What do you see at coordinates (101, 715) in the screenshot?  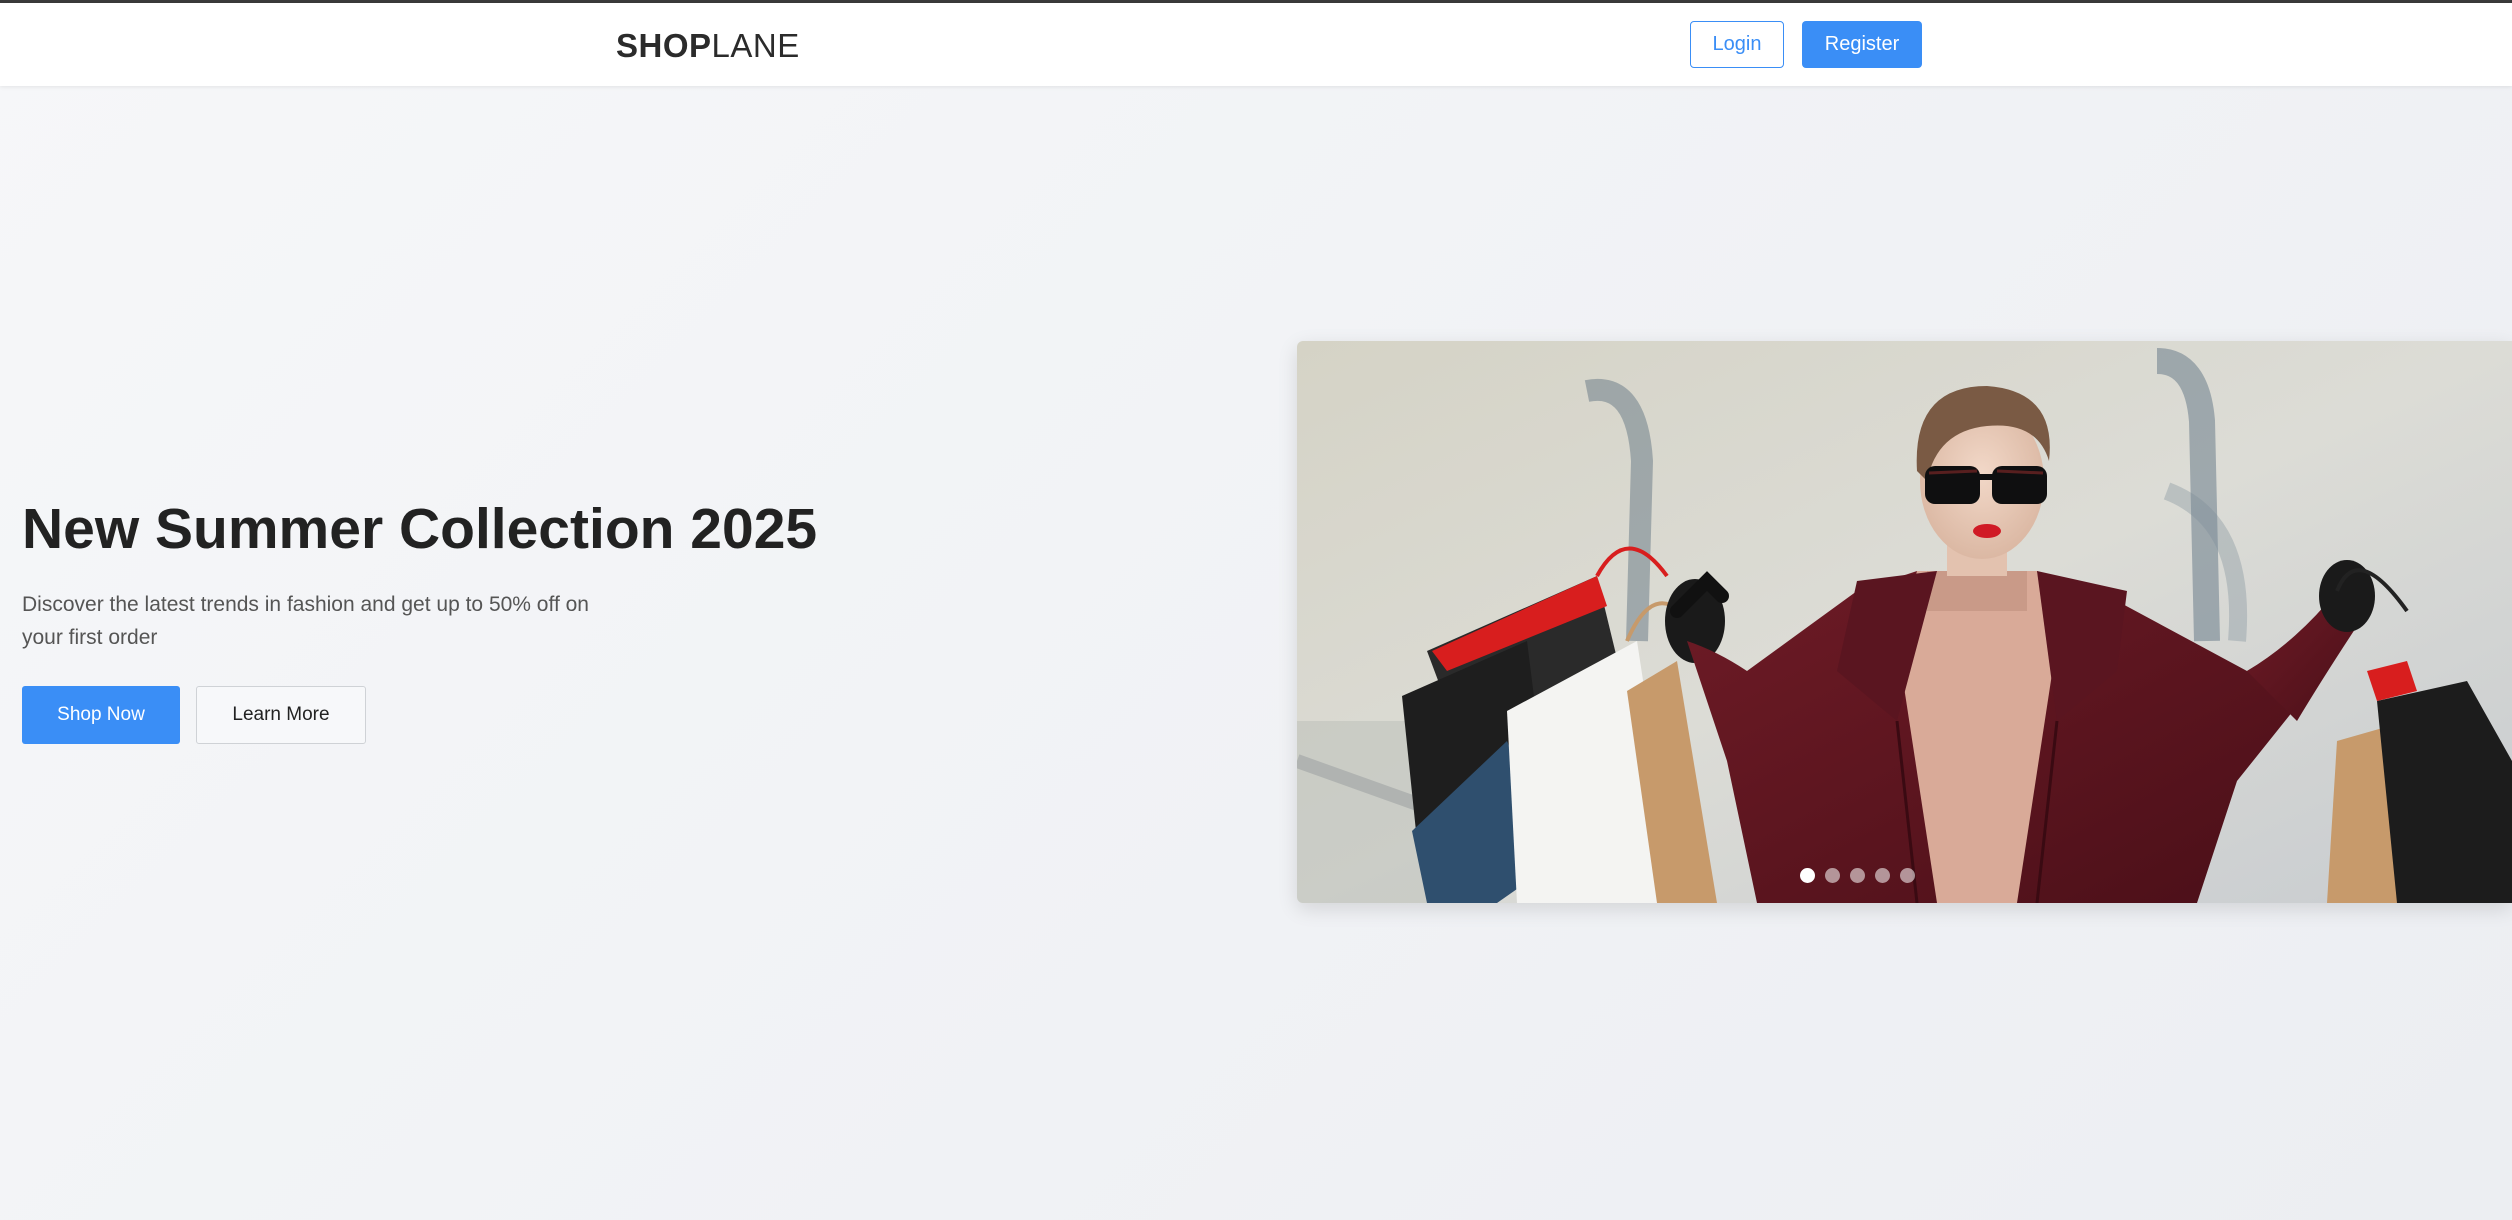 I see `shop-now-button: Shop Now` at bounding box center [101, 715].